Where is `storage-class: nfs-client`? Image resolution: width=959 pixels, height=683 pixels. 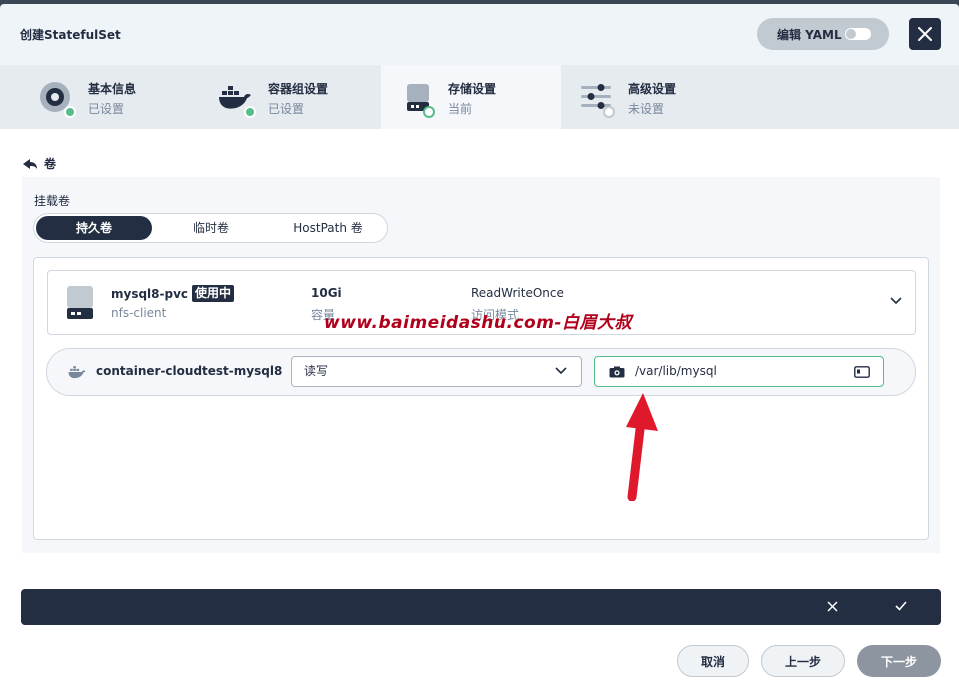
storage-class: nfs-client is located at coordinates (139, 313).